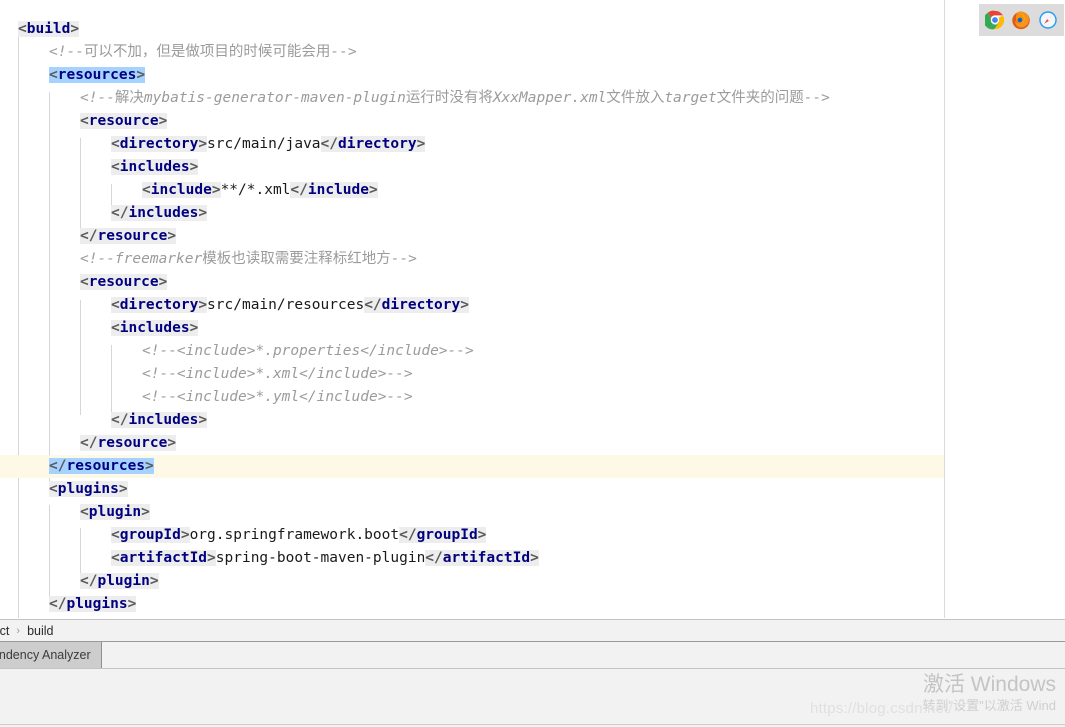 This screenshot has width=1065, height=727. What do you see at coordinates (482, 558) in the screenshot?
I see `xml-tag: </artifactId>` at bounding box center [482, 558].